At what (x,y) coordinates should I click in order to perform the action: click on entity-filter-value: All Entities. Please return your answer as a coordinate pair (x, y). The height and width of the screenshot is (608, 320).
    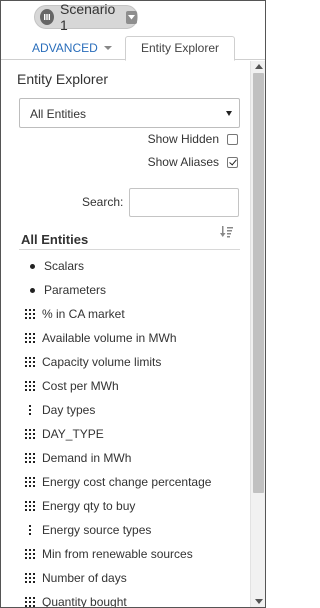
    Looking at the image, I should click on (58, 114).